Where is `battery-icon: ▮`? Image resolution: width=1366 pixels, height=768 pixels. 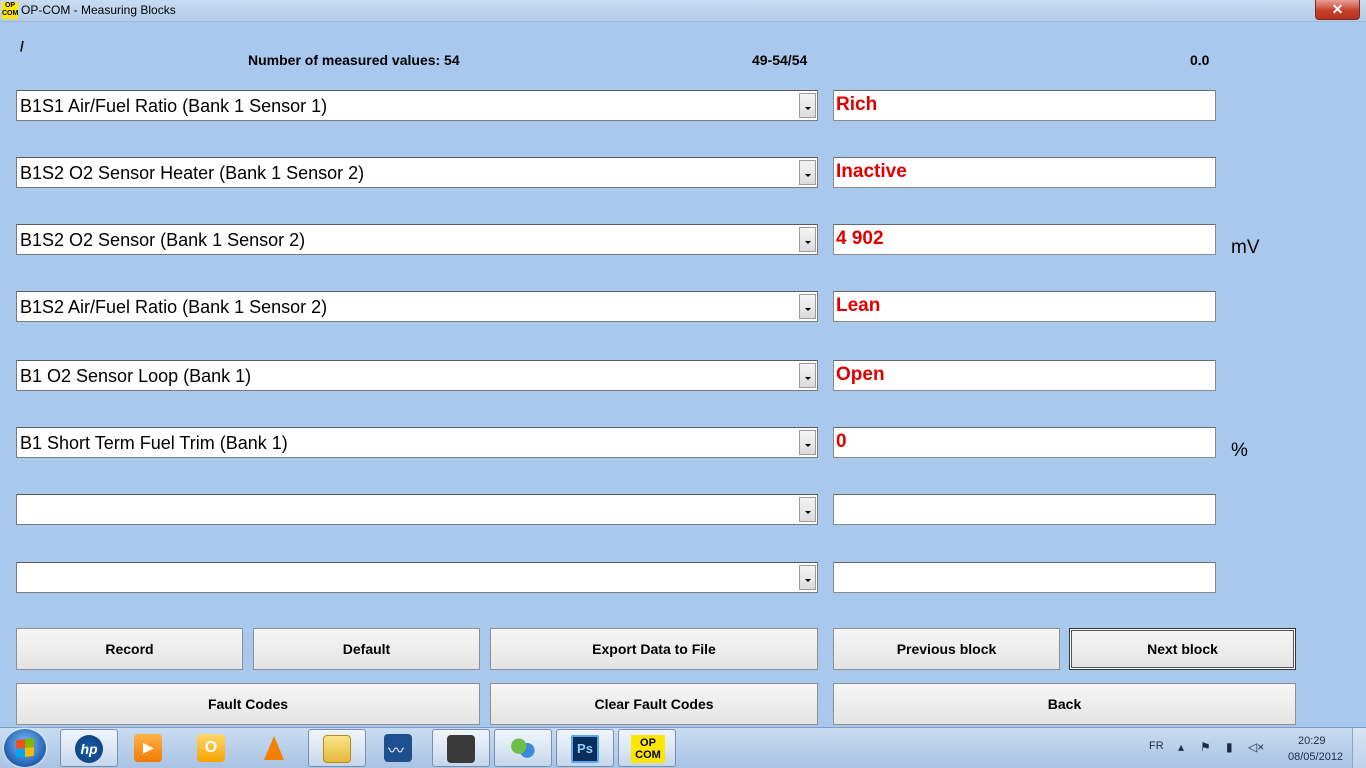
battery-icon: ▮ is located at coordinates (1229, 747).